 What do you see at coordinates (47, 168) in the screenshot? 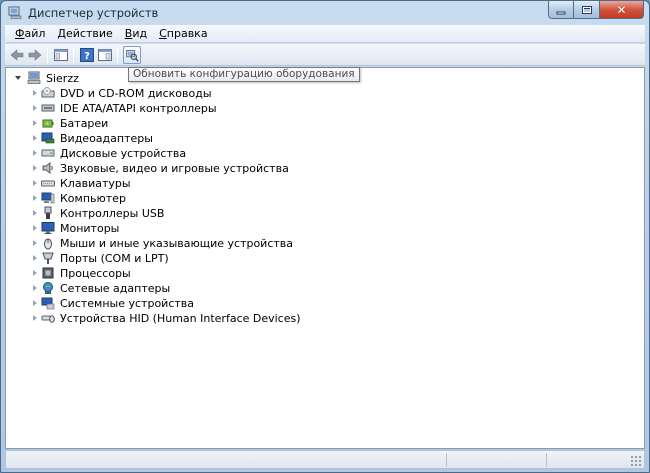
I see `speaker-icon` at bounding box center [47, 168].